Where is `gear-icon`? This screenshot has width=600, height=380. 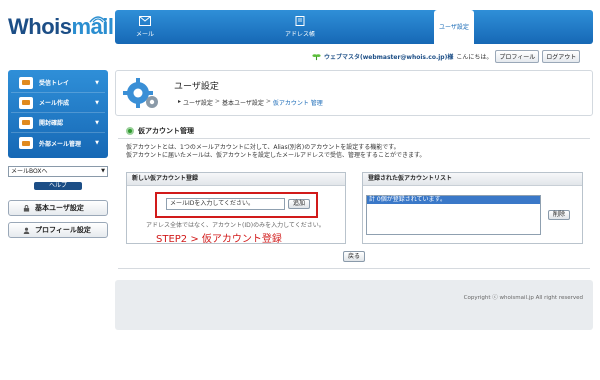
gear-icon is located at coordinates (140, 93).